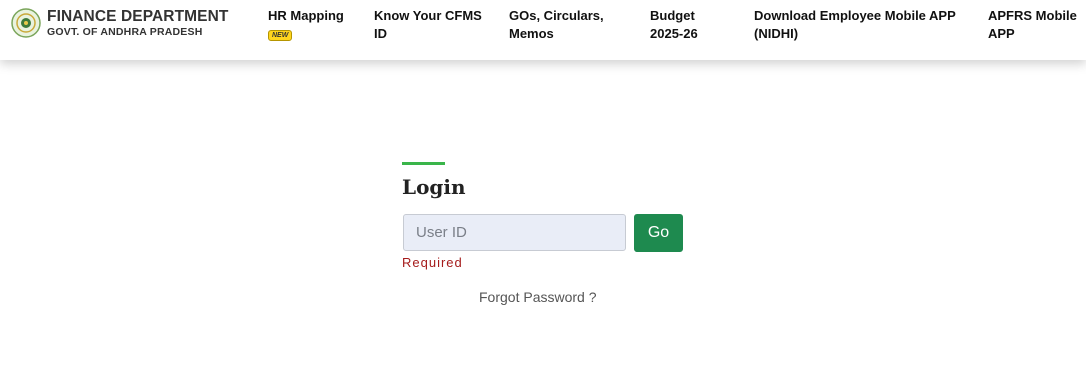 The height and width of the screenshot is (377, 1086). Describe the element at coordinates (26, 23) in the screenshot. I see `ap-emblem-icon` at that location.